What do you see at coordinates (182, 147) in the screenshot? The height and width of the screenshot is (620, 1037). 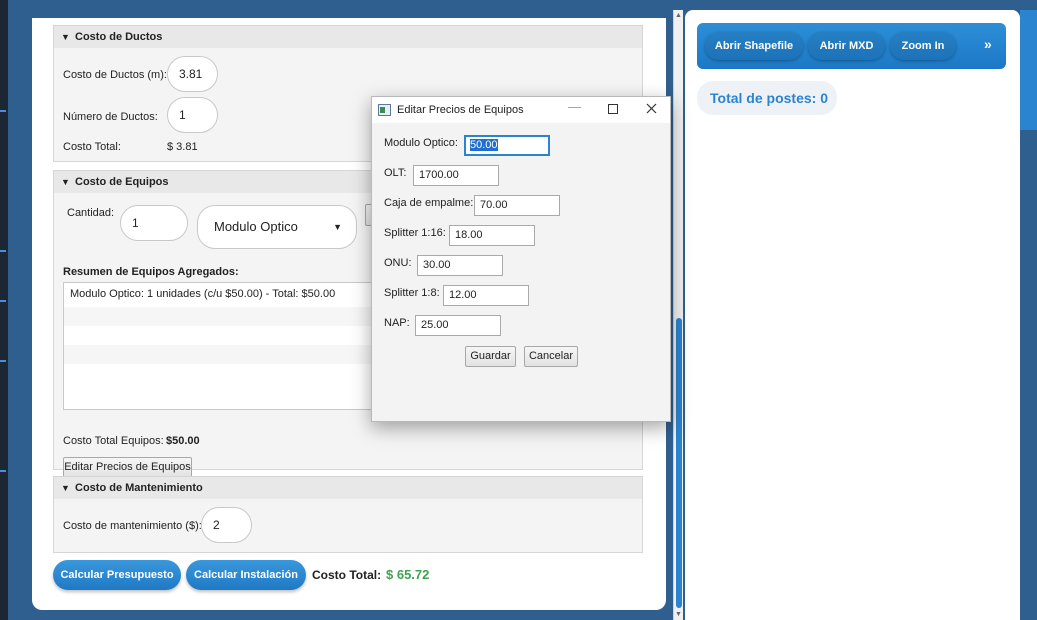 I see `ductos-total-value: $ 3.81` at bounding box center [182, 147].